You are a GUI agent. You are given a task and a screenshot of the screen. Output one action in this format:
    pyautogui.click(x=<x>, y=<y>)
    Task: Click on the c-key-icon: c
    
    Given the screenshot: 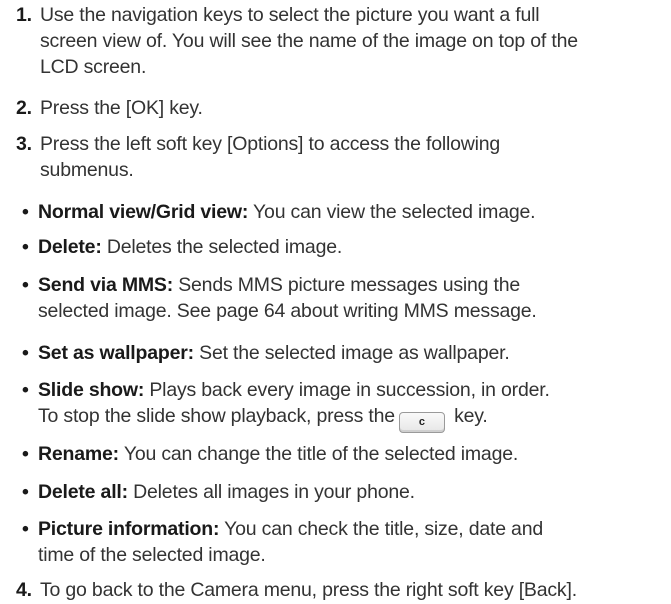 What is the action you would take?
    pyautogui.click(x=421, y=422)
    